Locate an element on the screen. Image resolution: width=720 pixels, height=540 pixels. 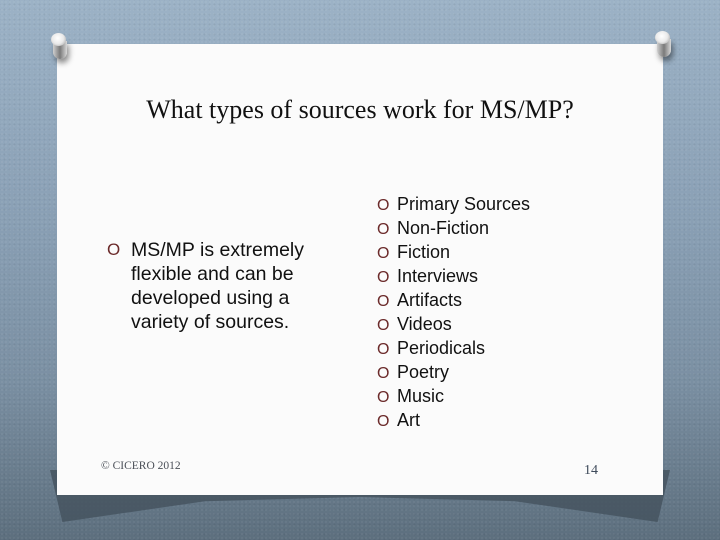
list-item: O Primary Sources is located at coordinates (453, 204).